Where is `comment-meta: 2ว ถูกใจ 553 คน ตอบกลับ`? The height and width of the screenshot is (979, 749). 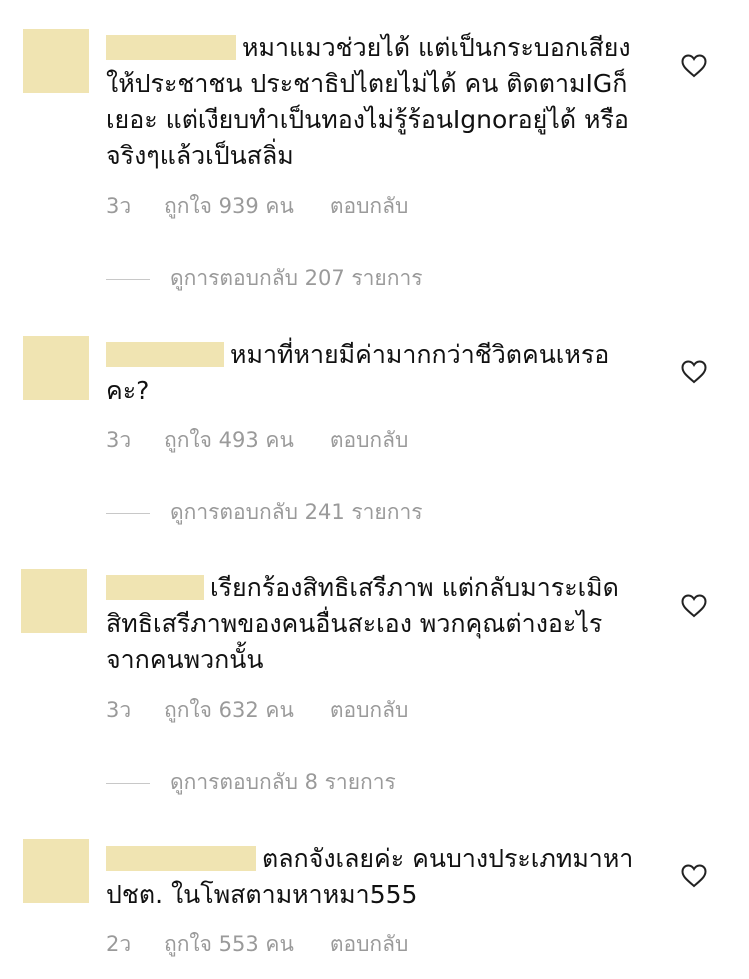
comment-meta: 2ว ถูกใจ 553 คน ตอบกลับ is located at coordinates (257, 944).